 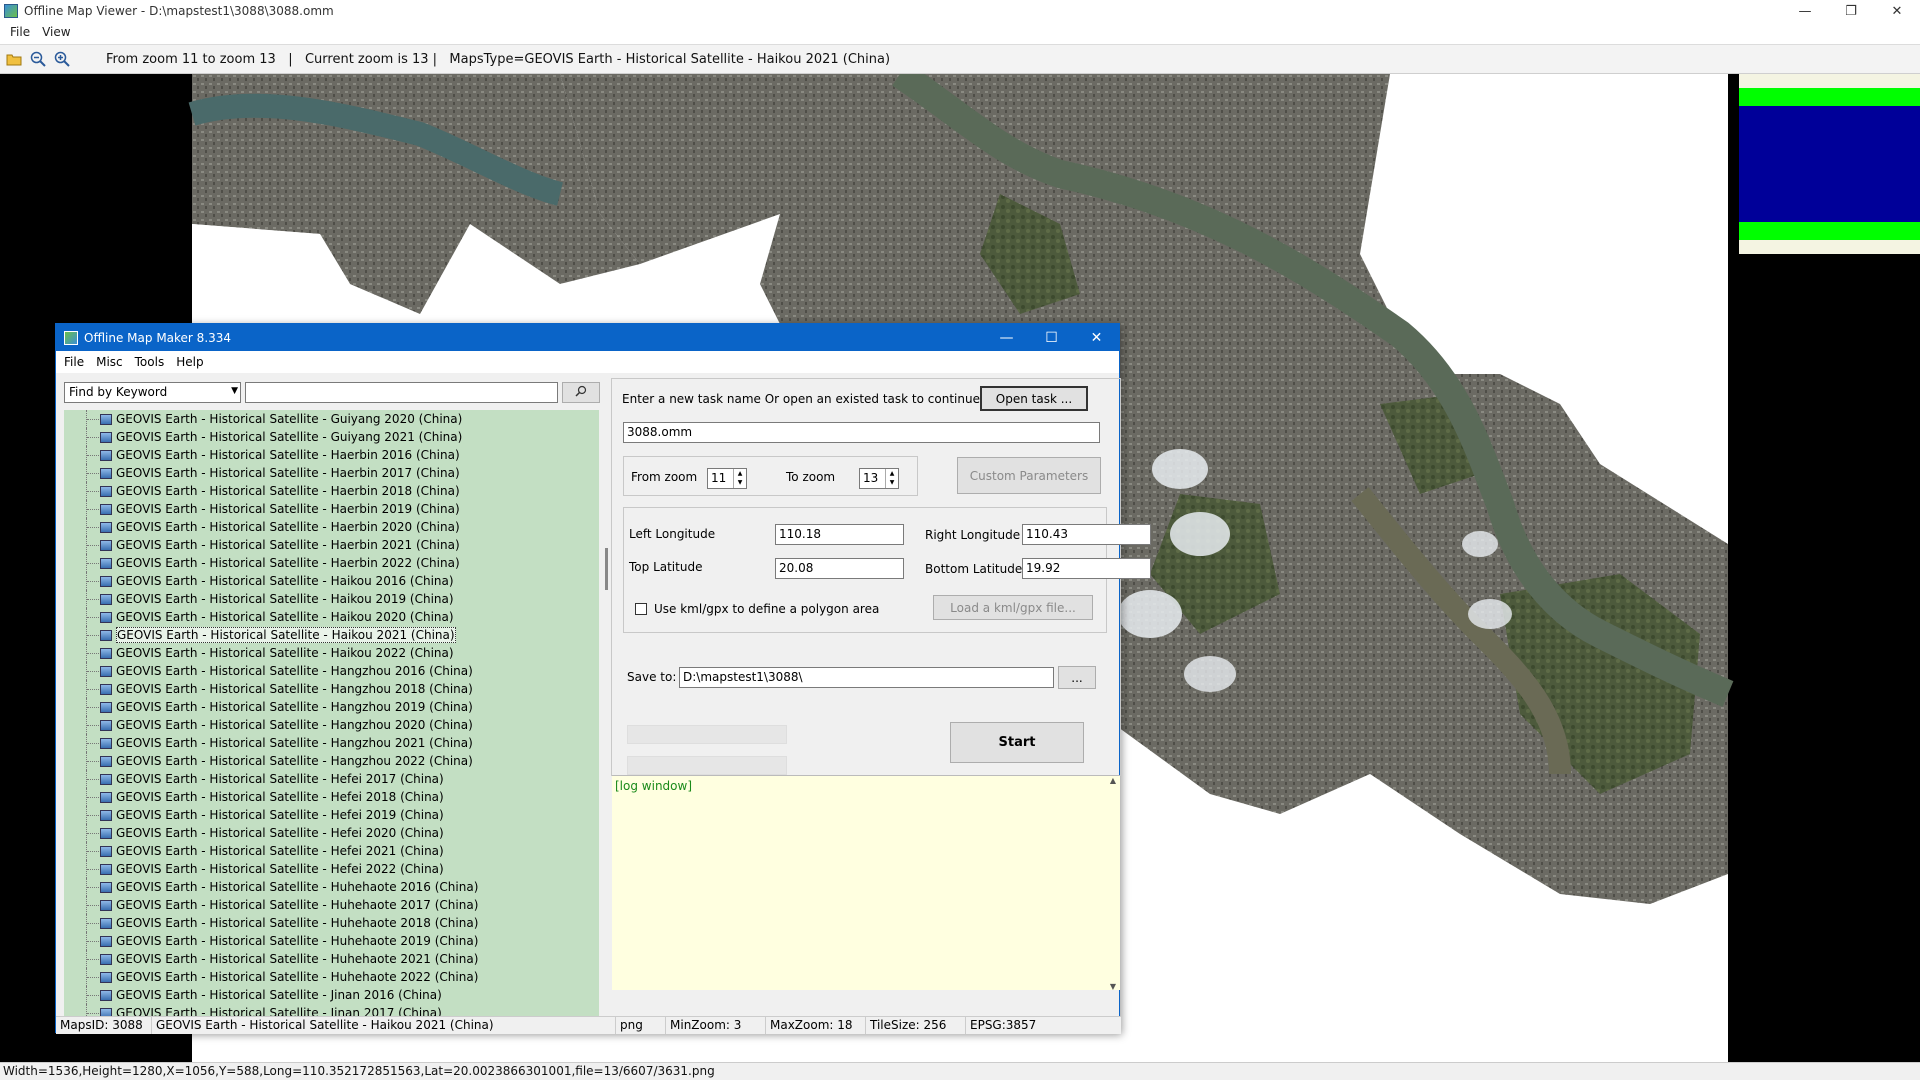 I want to click on bottom-latitude-input: 19.92, so click(x=1086, y=568).